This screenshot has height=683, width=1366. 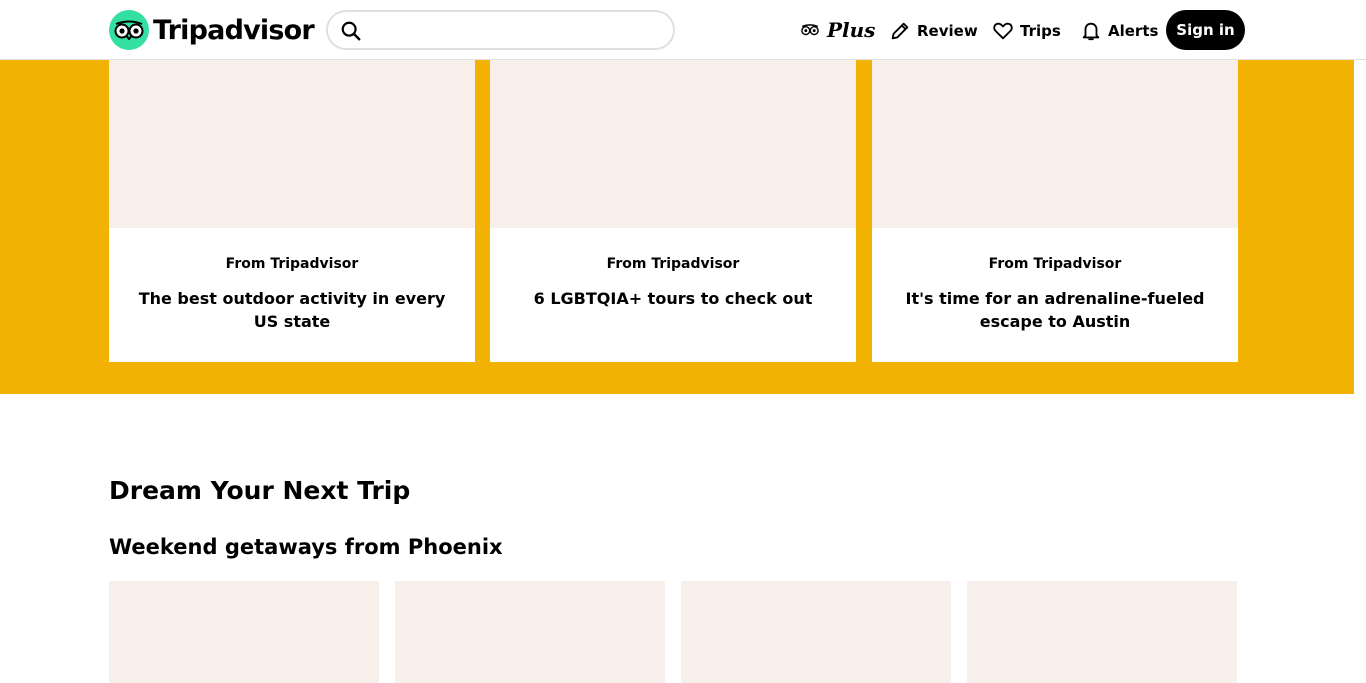 I want to click on search-input, so click(x=517, y=30).